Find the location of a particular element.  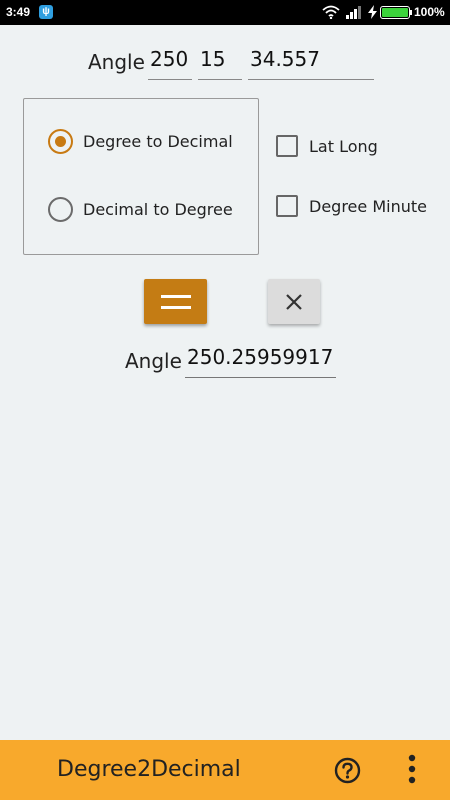

overflow-menu-icon is located at coordinates (412, 769).